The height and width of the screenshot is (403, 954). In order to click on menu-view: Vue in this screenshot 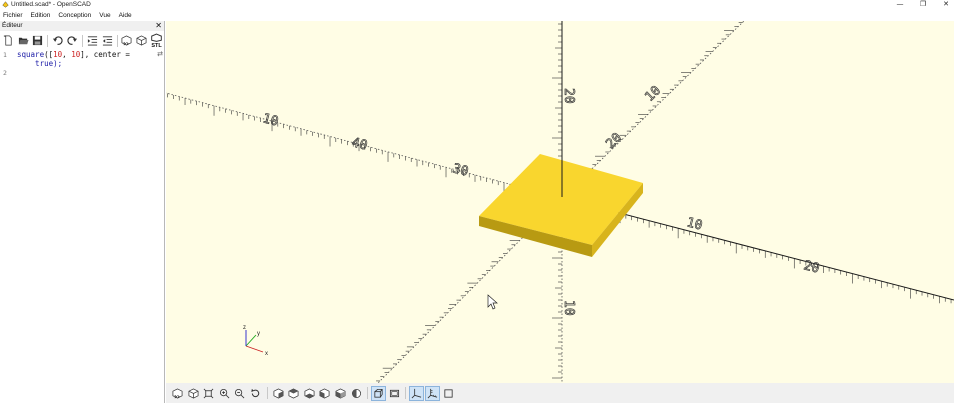, I will do `click(104, 15)`.